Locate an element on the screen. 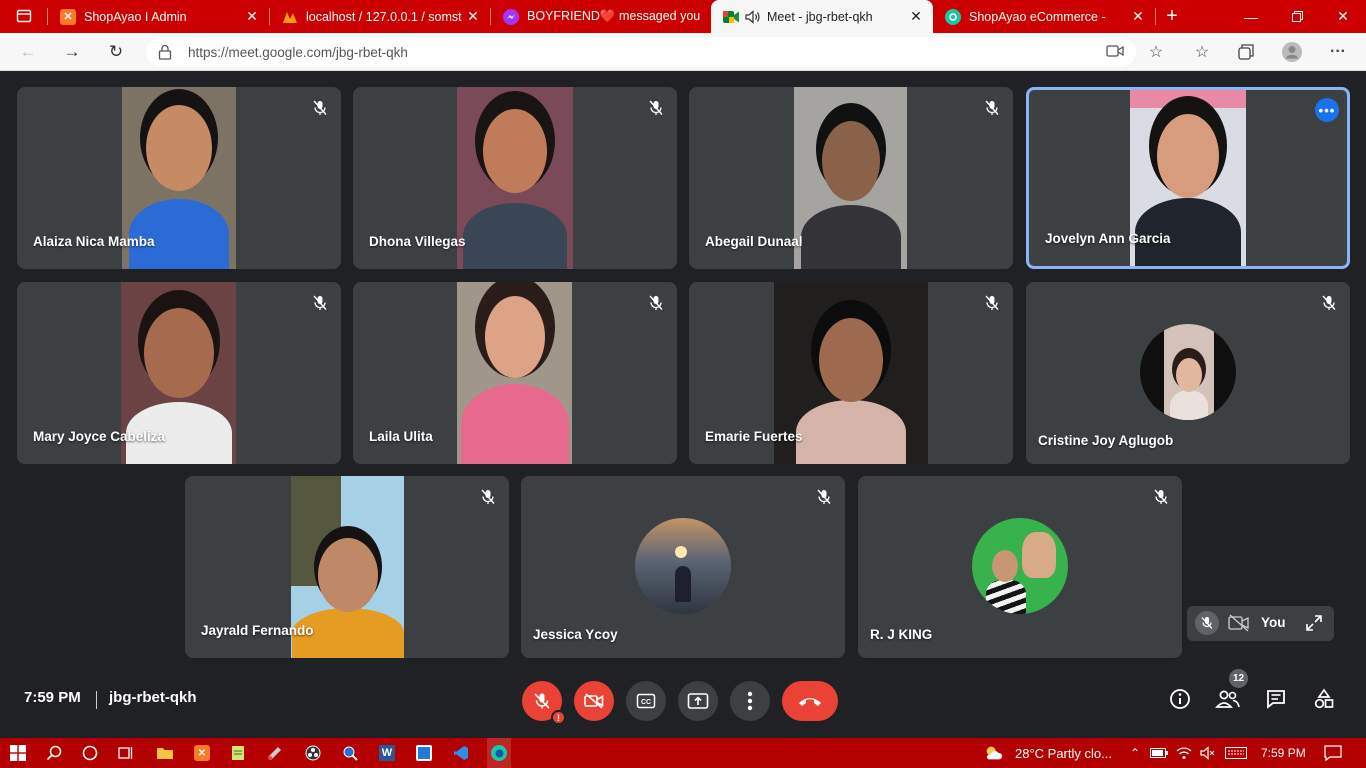  tab-phpmyadmin: localhost / 127.0.0.1 / somstore ✕ is located at coordinates (380, 16).